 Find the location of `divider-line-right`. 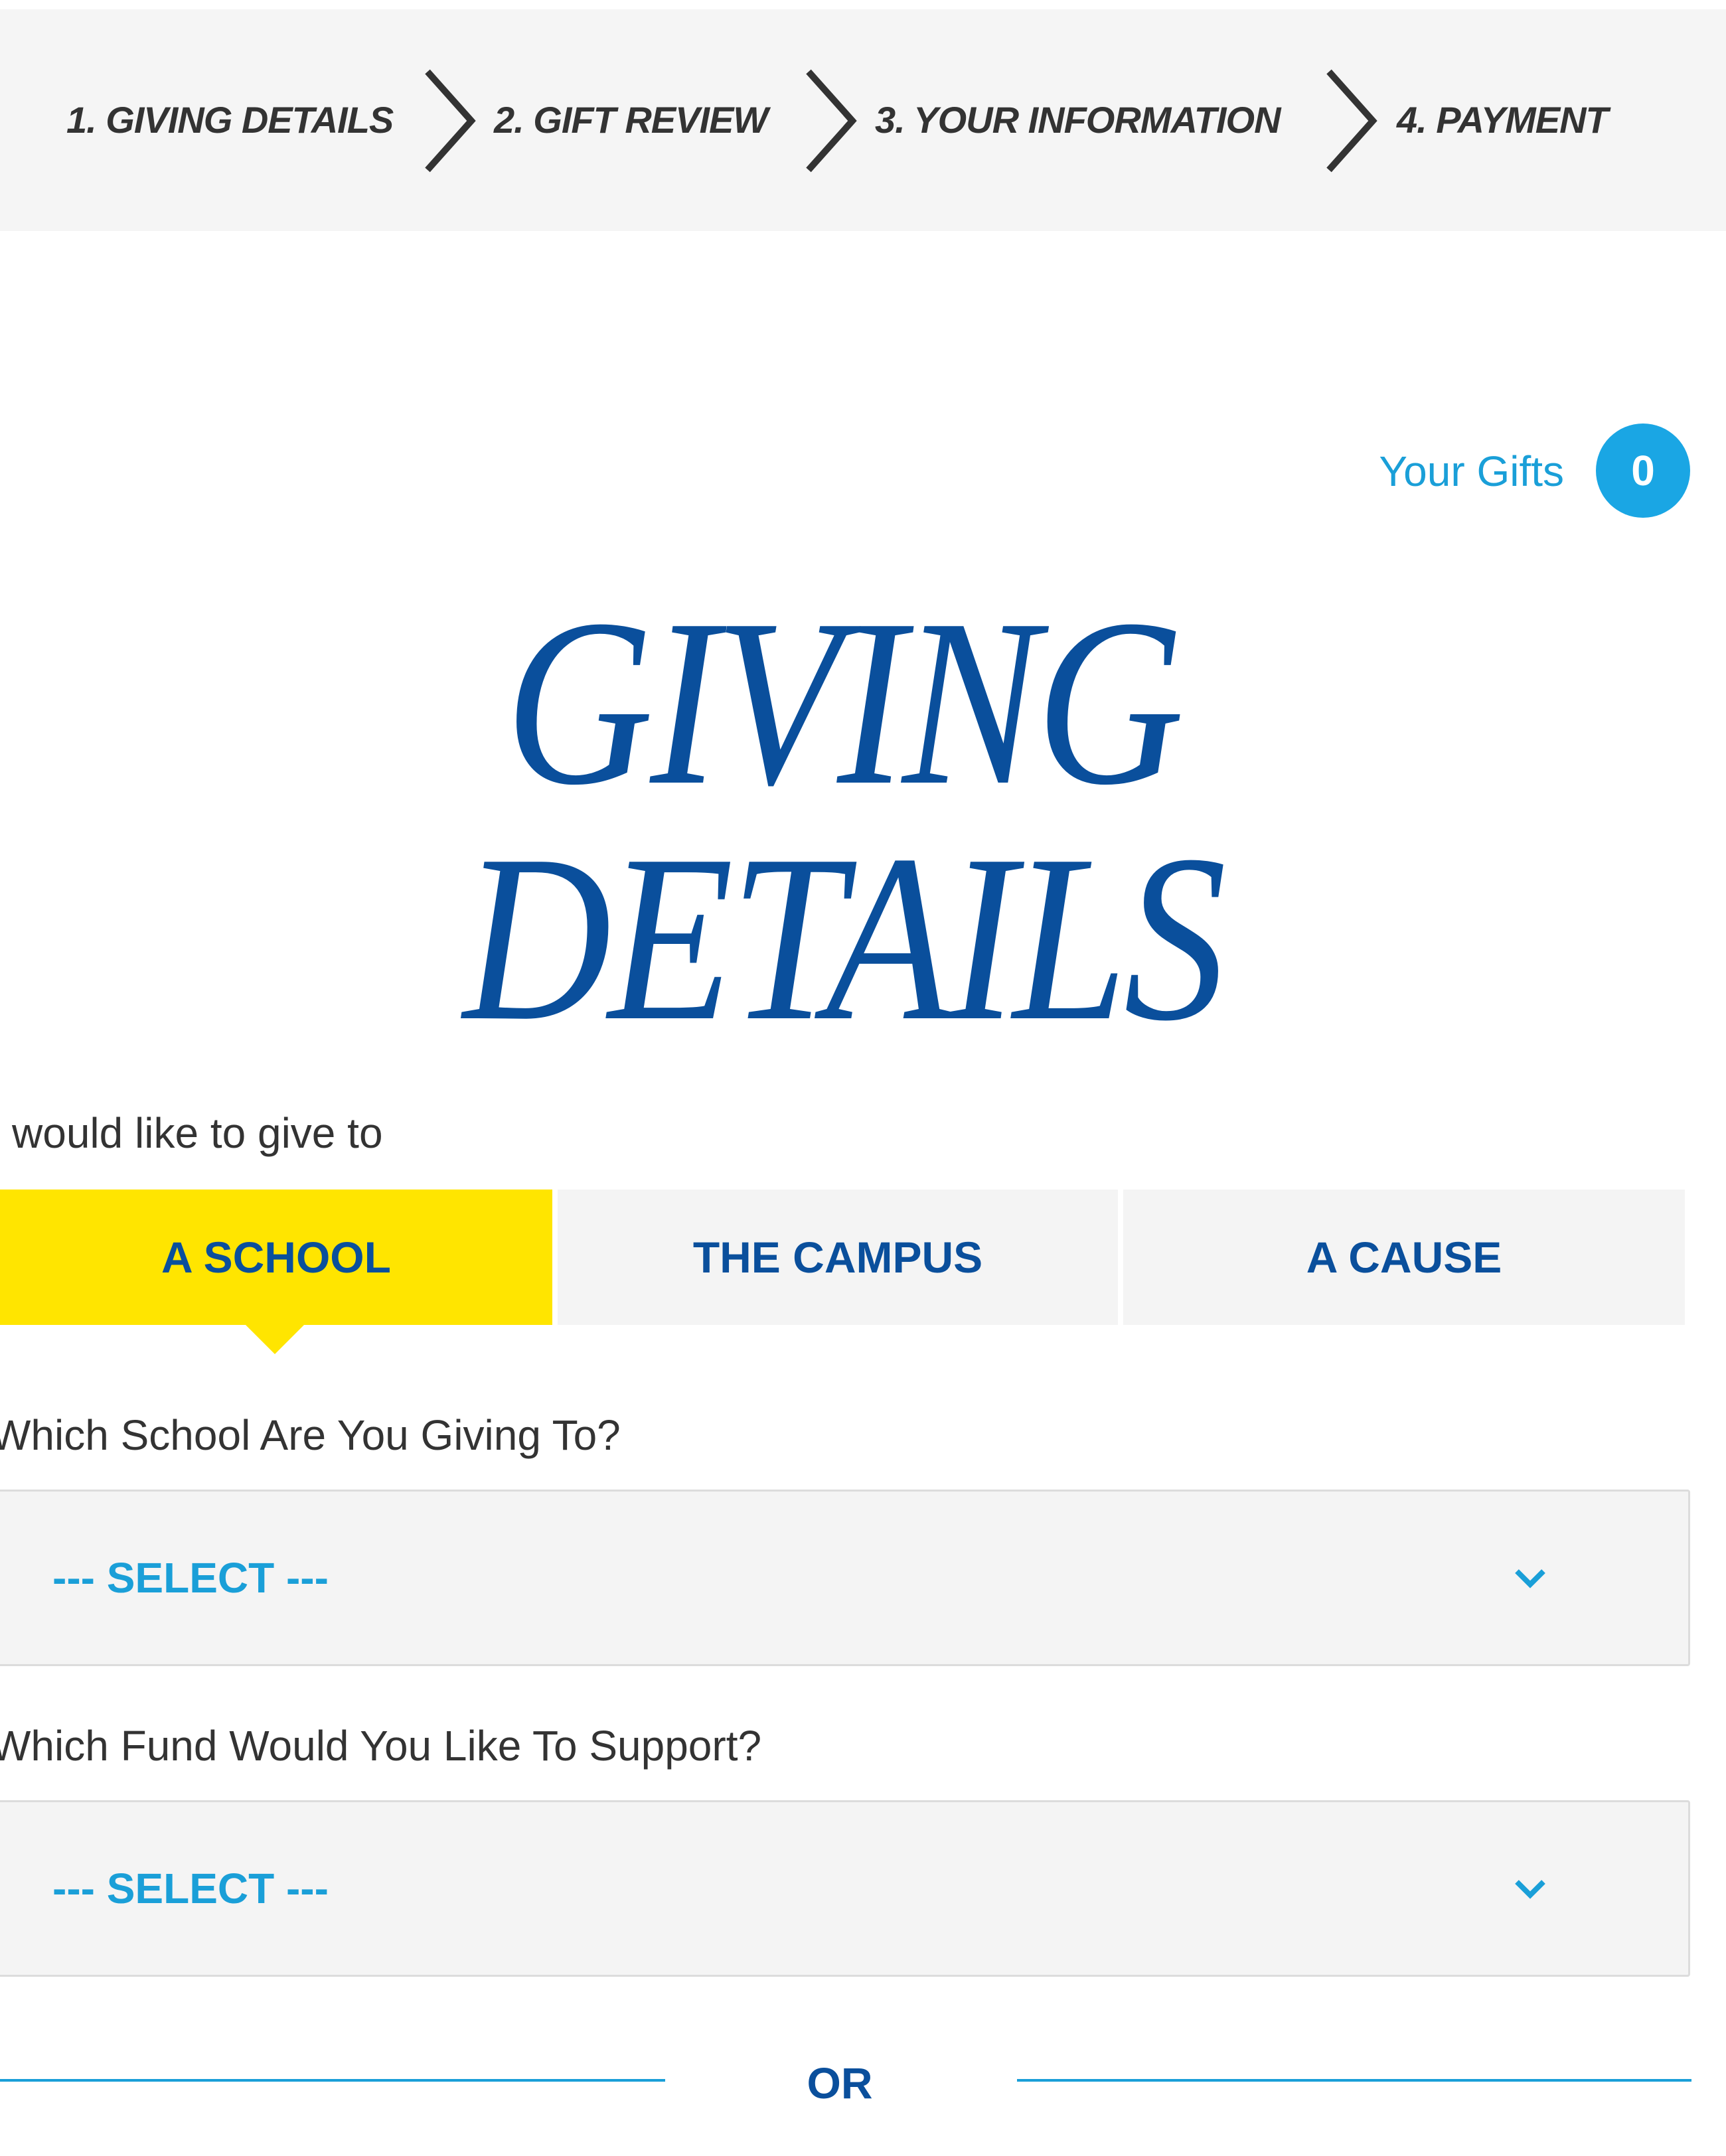

divider-line-right is located at coordinates (1354, 2080).